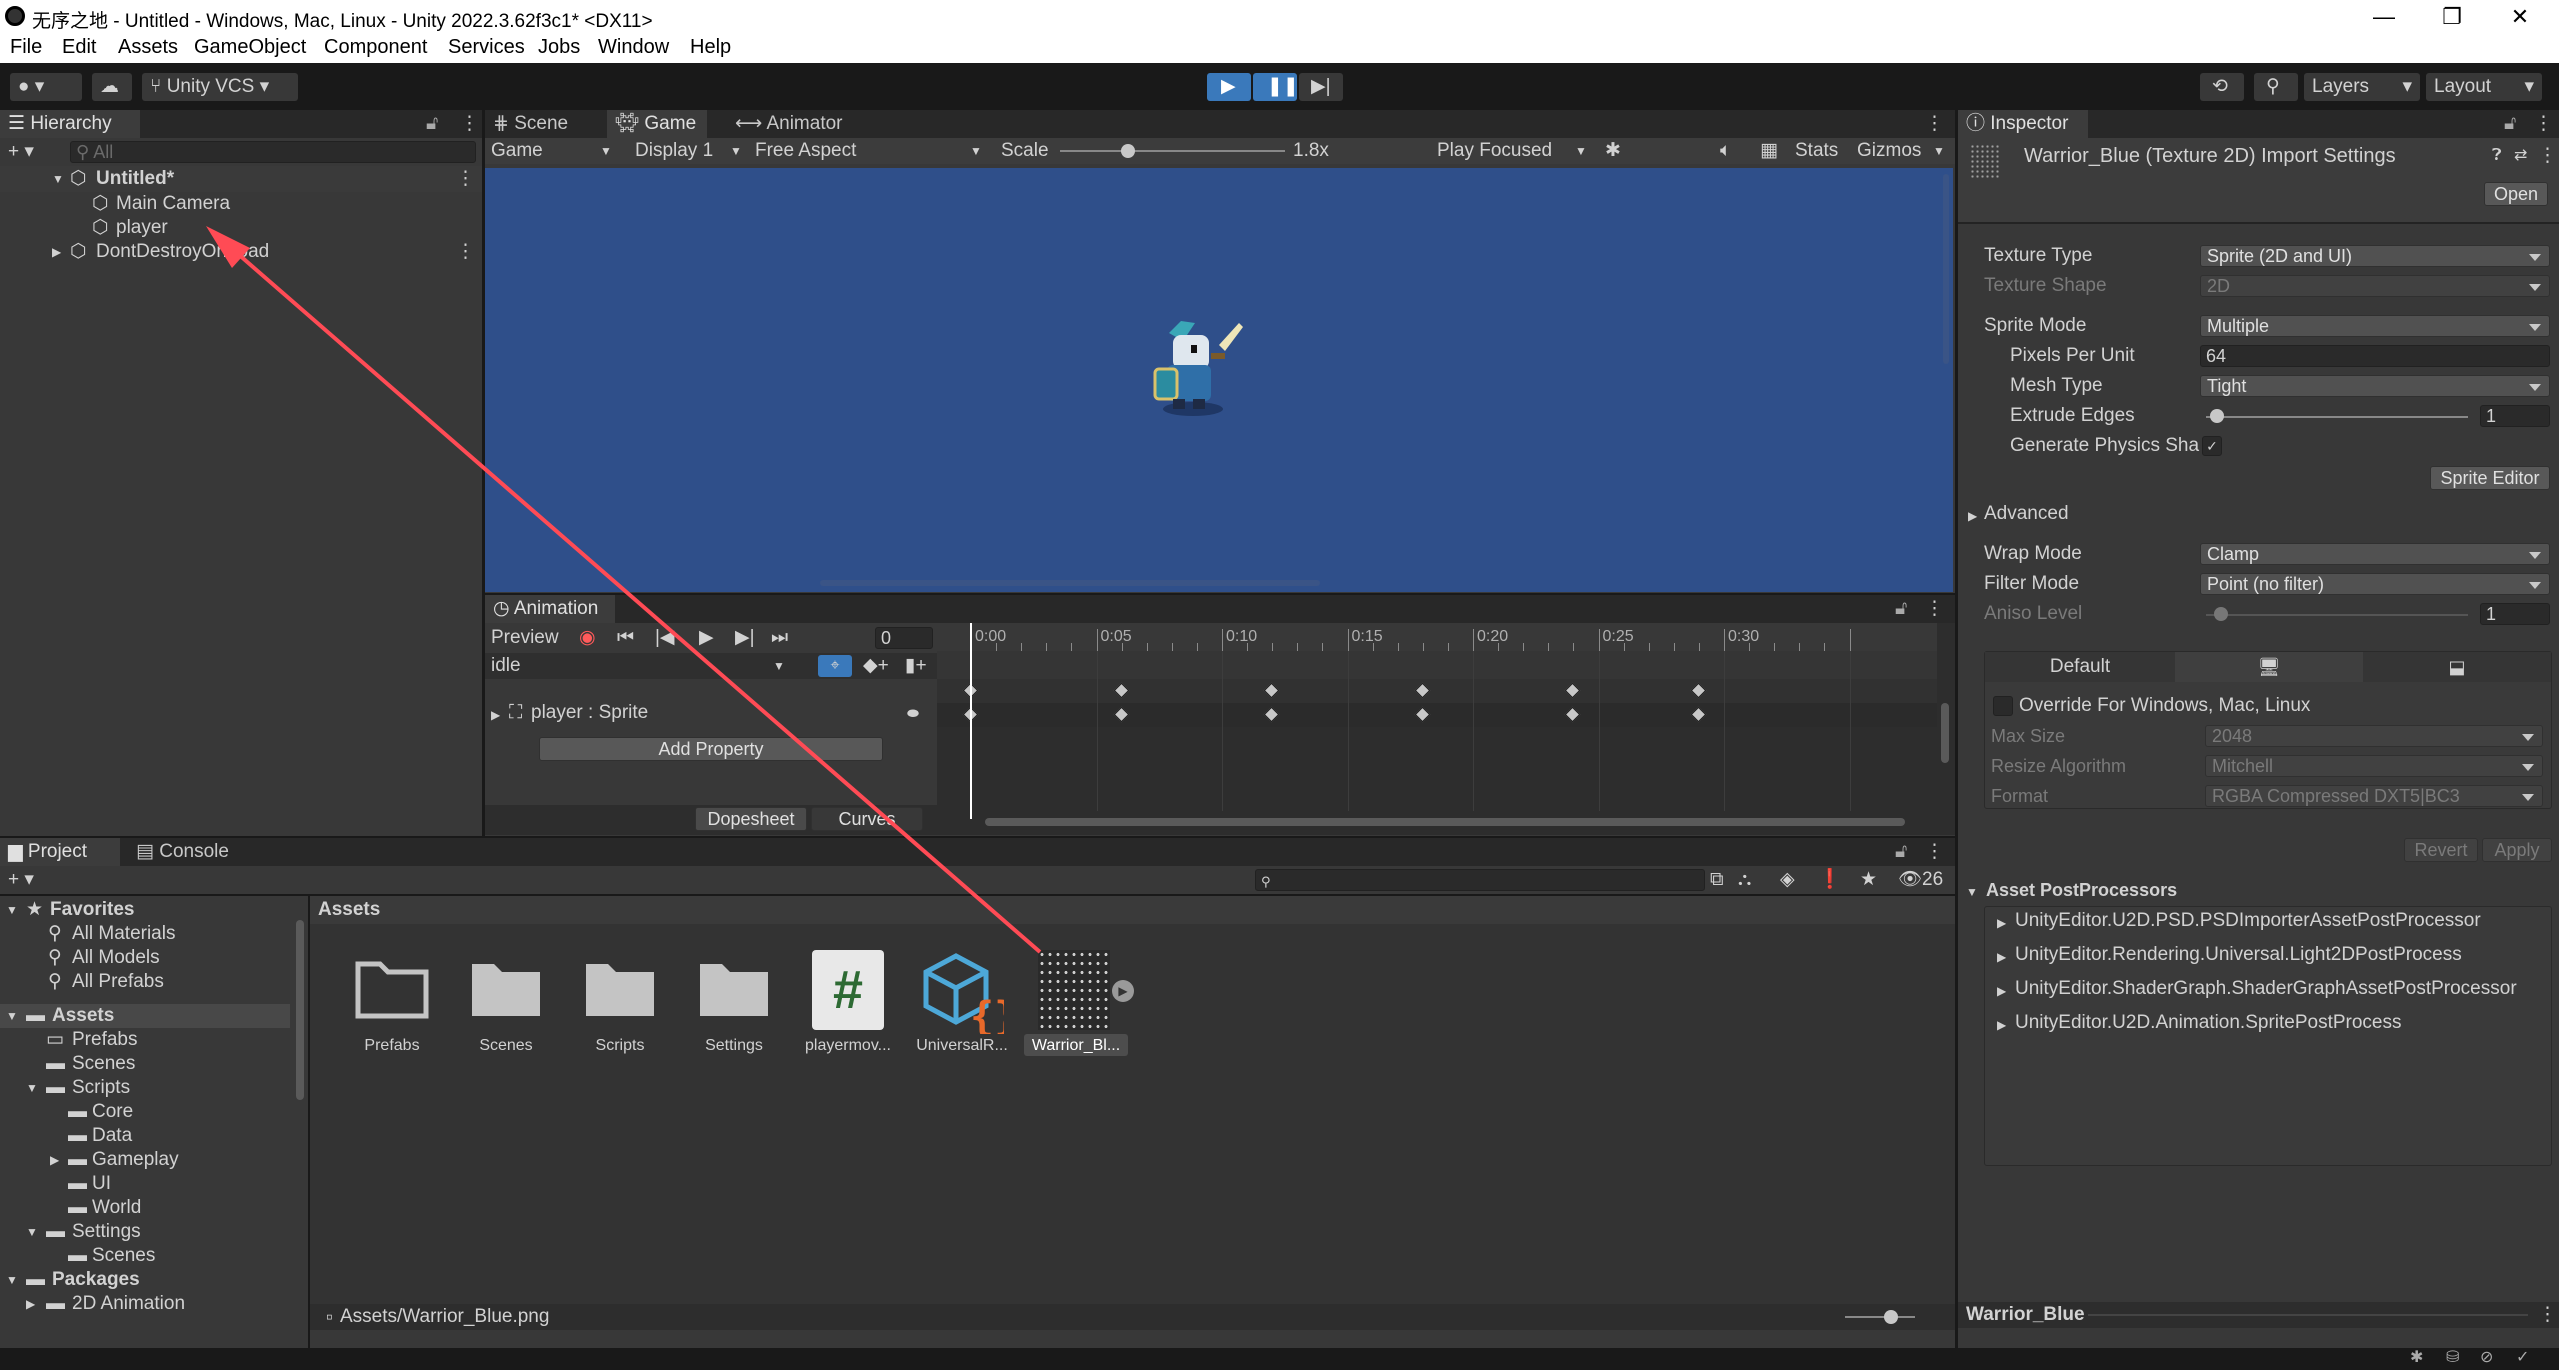 The width and height of the screenshot is (2559, 1370). Describe the element at coordinates (751, 819) in the screenshot. I see `dopesheet-tab: Dopesheet` at that location.